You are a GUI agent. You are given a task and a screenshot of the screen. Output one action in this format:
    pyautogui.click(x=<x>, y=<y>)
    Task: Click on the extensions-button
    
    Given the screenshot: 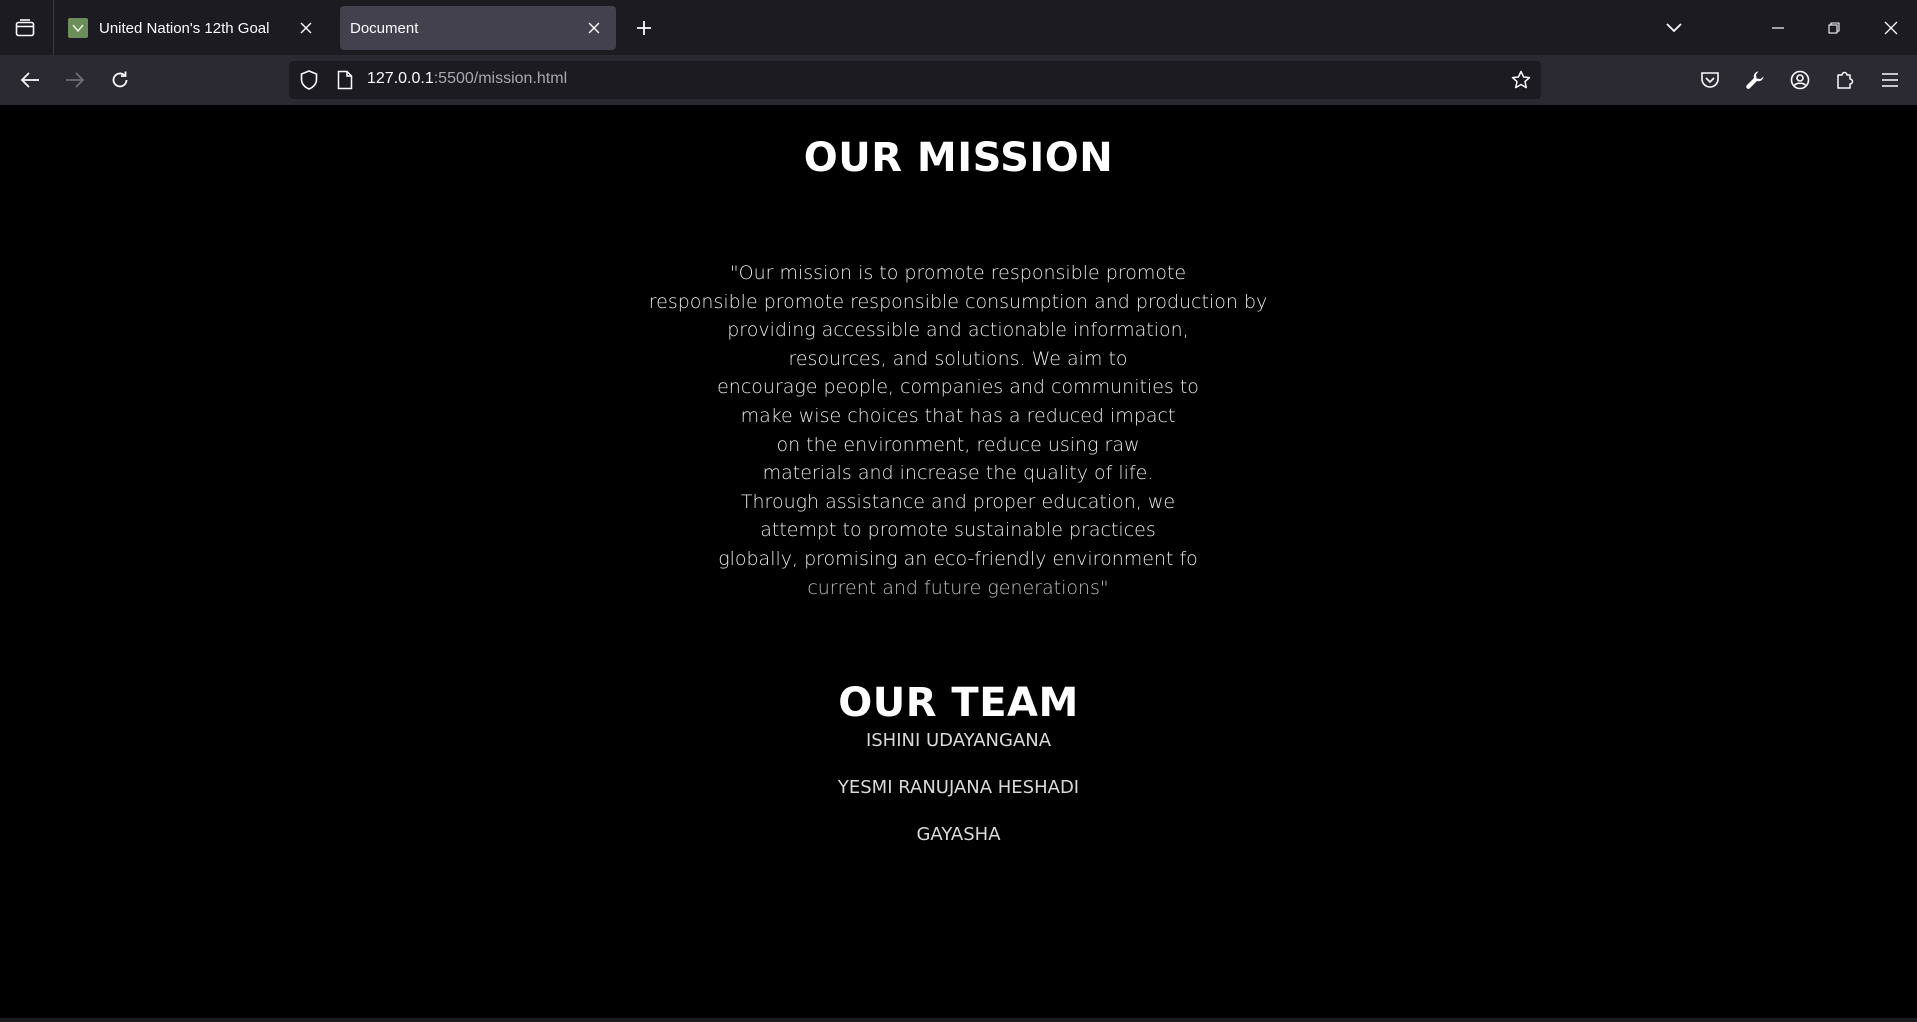 What is the action you would take?
    pyautogui.click(x=1845, y=80)
    